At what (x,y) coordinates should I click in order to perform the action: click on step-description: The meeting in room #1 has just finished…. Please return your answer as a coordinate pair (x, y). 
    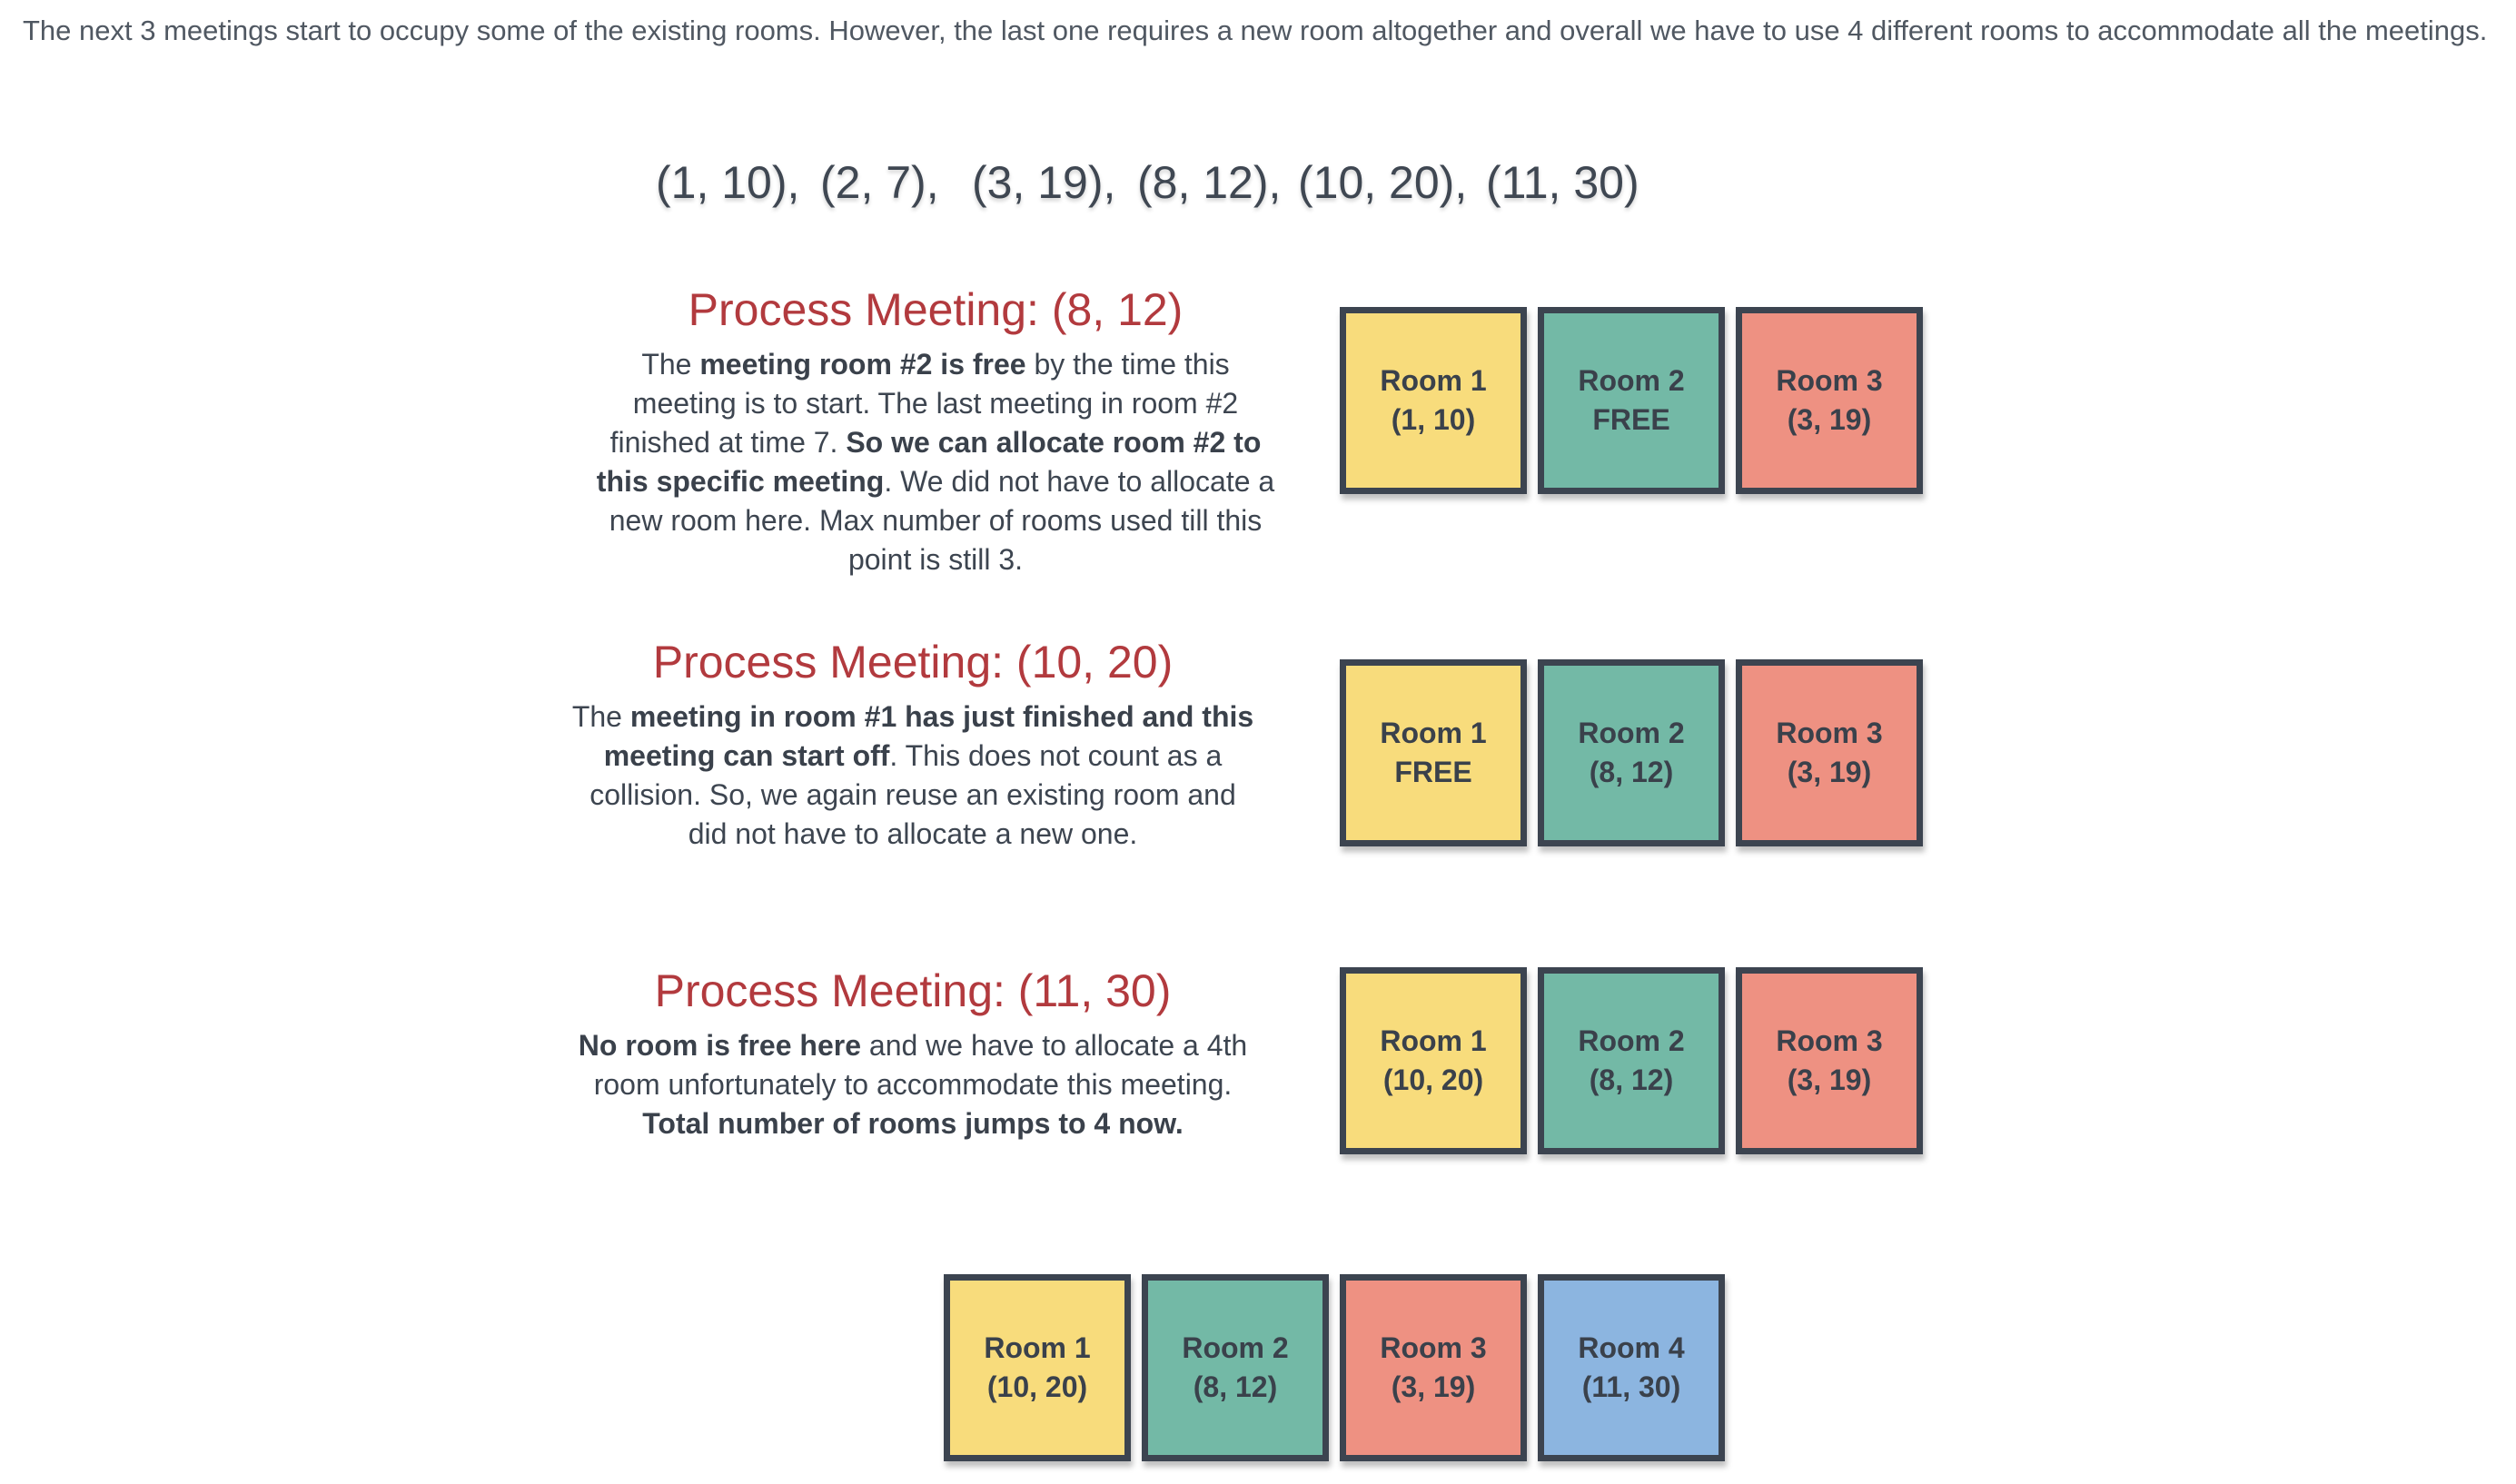
    Looking at the image, I should click on (913, 775).